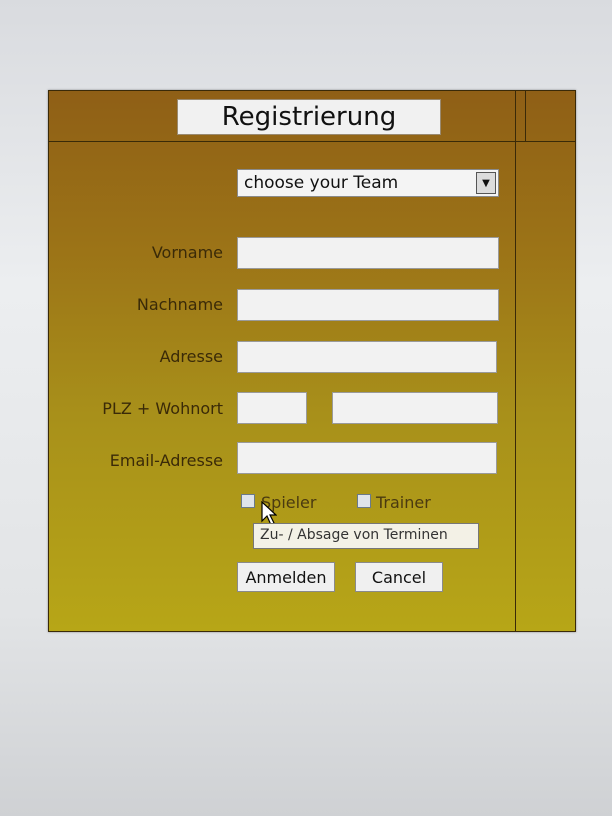 This screenshot has height=816, width=612. What do you see at coordinates (162, 408) in the screenshot?
I see `plz-wohnort-label: PLZ + Wohnort` at bounding box center [162, 408].